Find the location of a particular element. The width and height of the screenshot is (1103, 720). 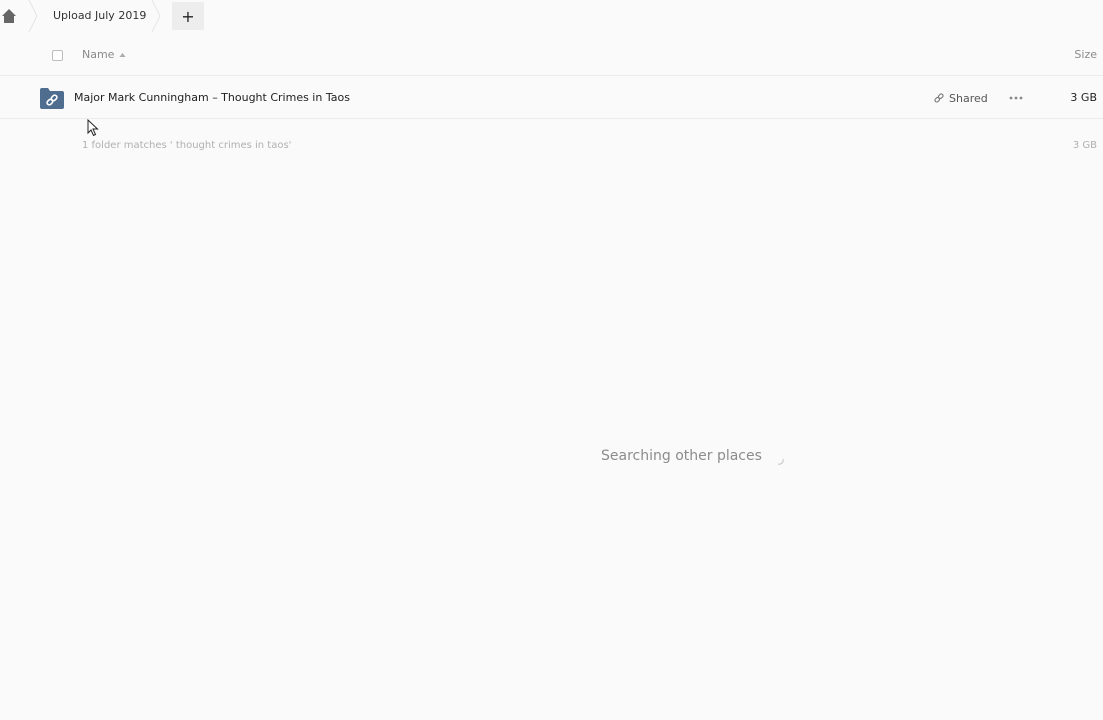

sort-ascending-icon is located at coordinates (122, 55).